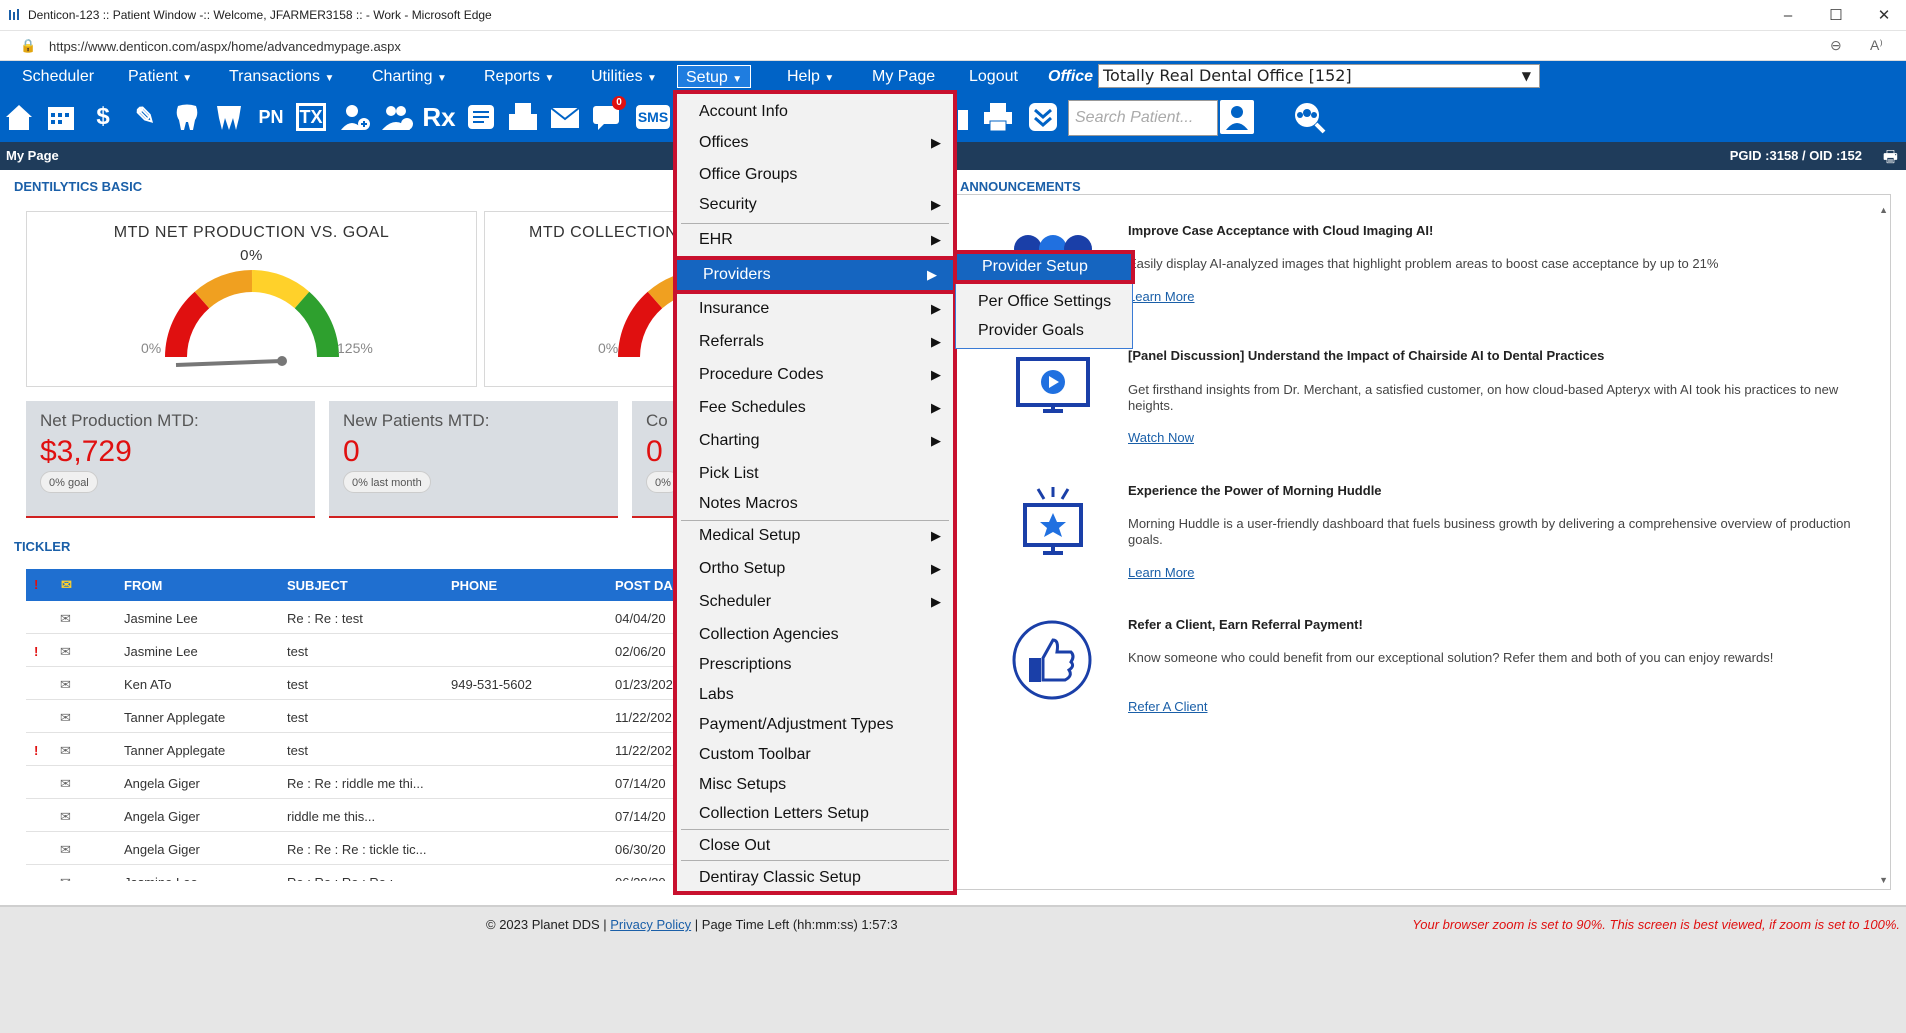 The width and height of the screenshot is (1906, 1033). I want to click on maximize-button: ☐, so click(1836, 16).